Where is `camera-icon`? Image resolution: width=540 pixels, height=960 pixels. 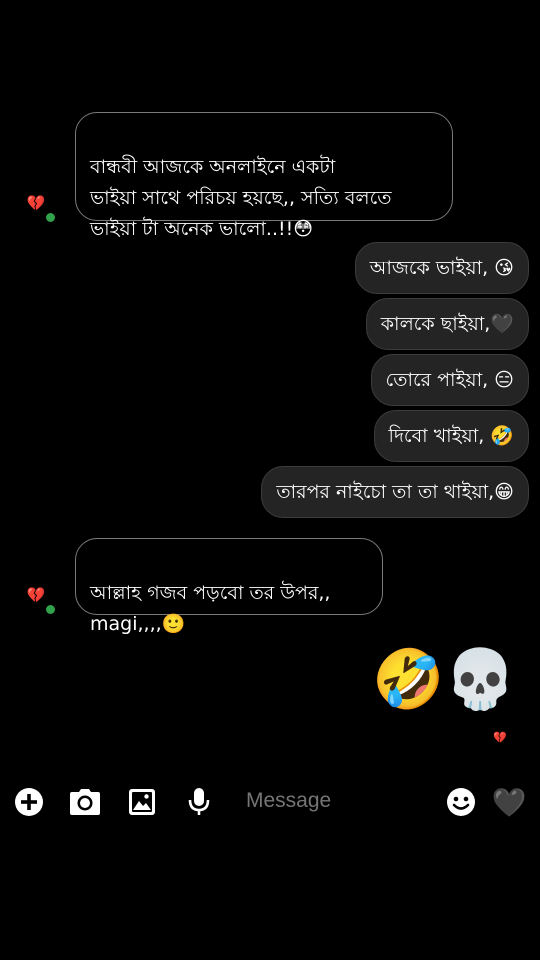 camera-icon is located at coordinates (85, 802).